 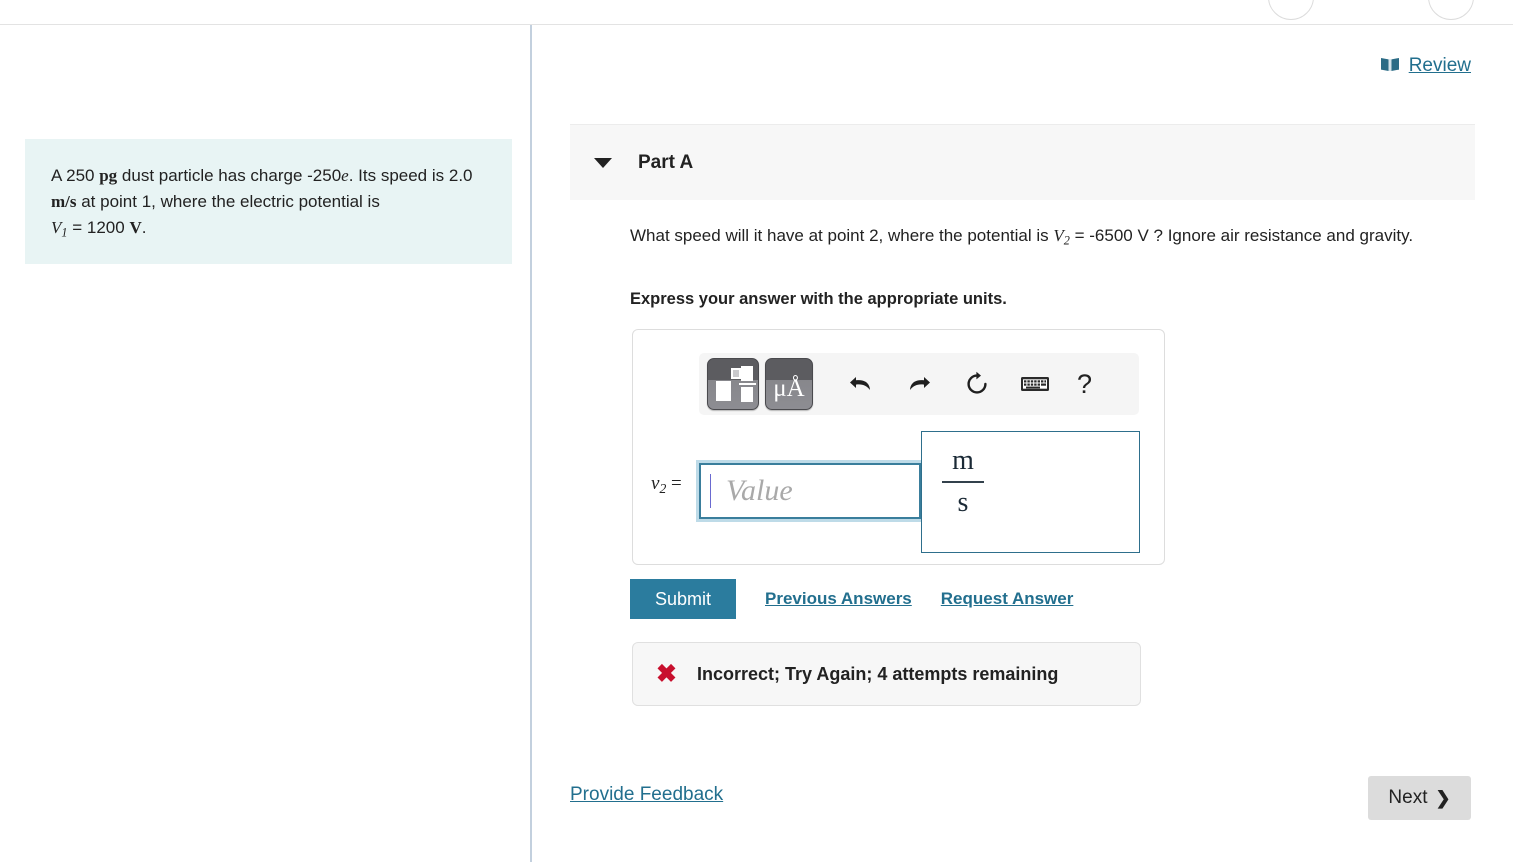 I want to click on part-a-title: Part A, so click(x=666, y=162).